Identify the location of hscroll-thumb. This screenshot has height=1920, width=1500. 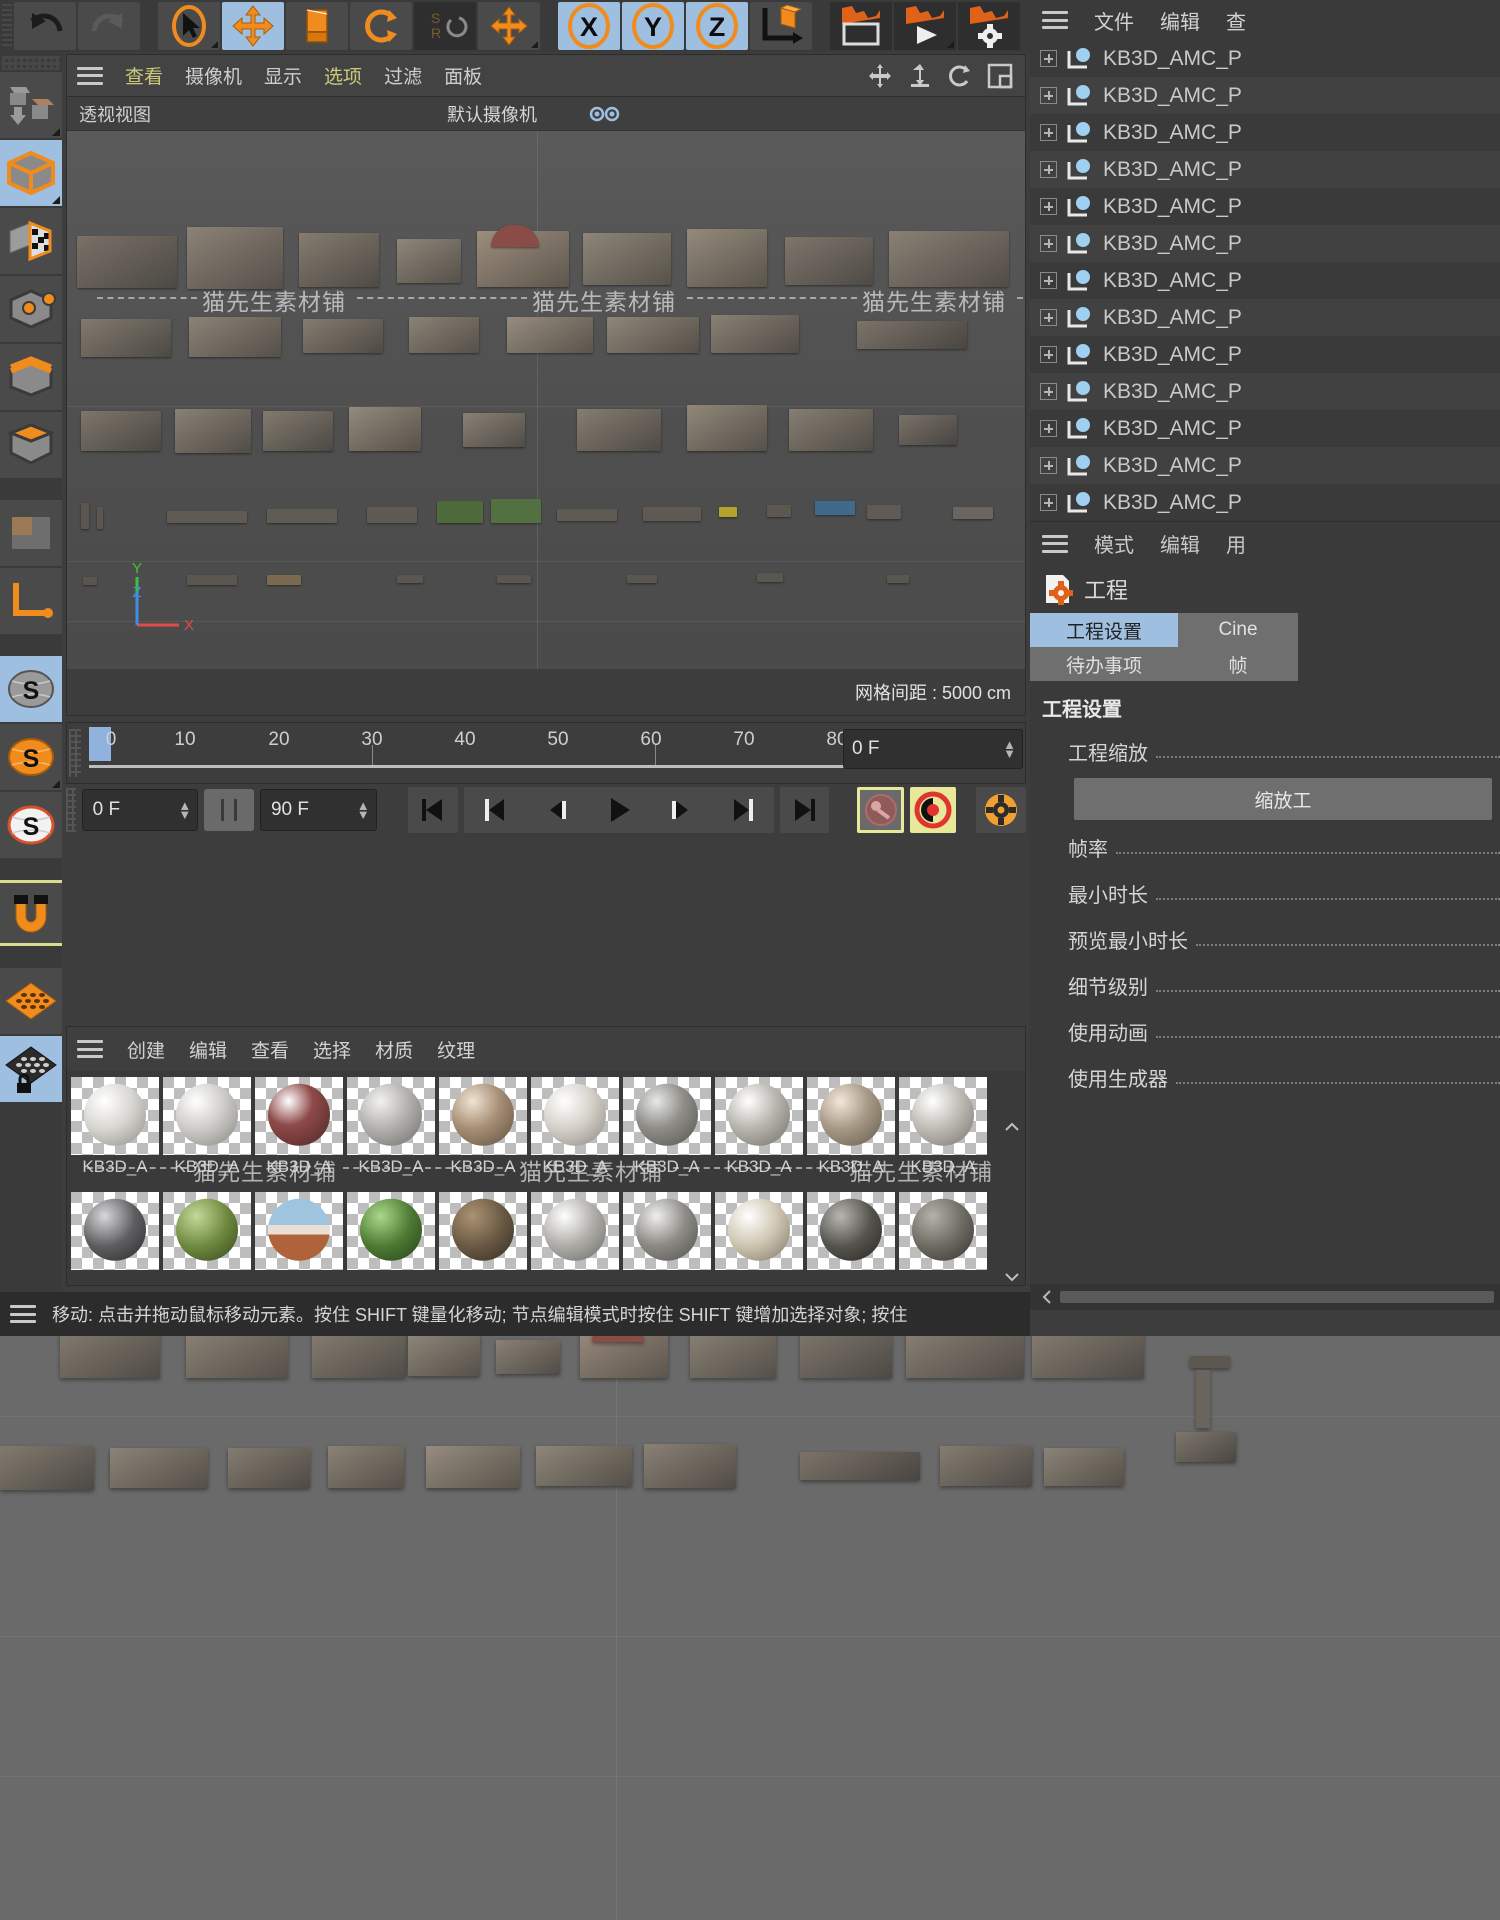
(1277, 1297).